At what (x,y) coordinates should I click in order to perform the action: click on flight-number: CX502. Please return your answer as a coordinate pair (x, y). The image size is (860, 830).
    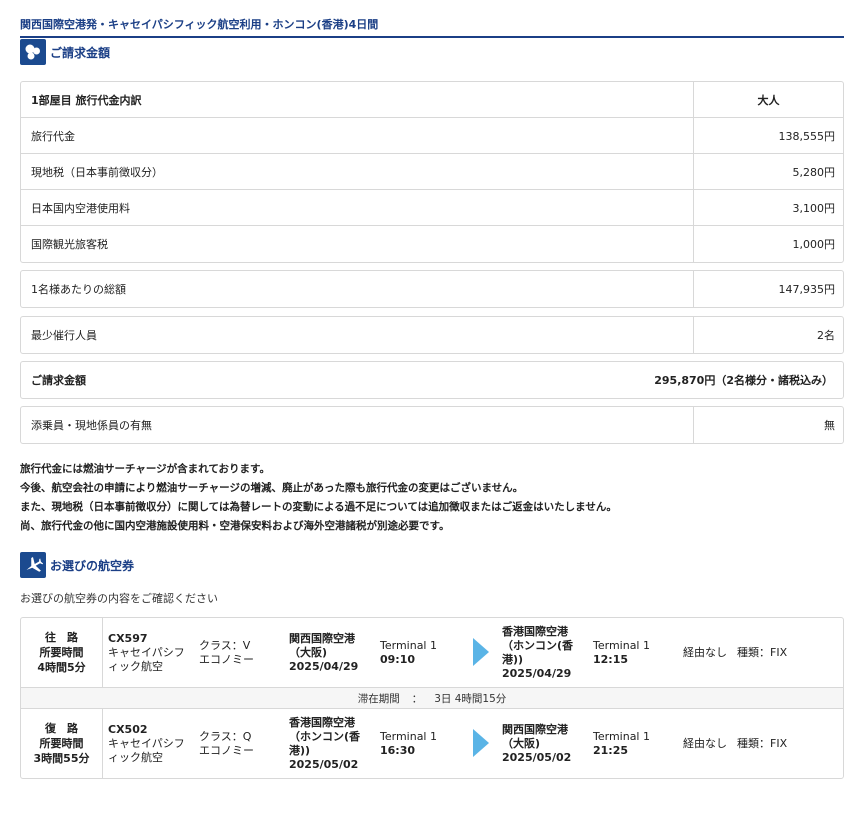
    Looking at the image, I should click on (128, 729).